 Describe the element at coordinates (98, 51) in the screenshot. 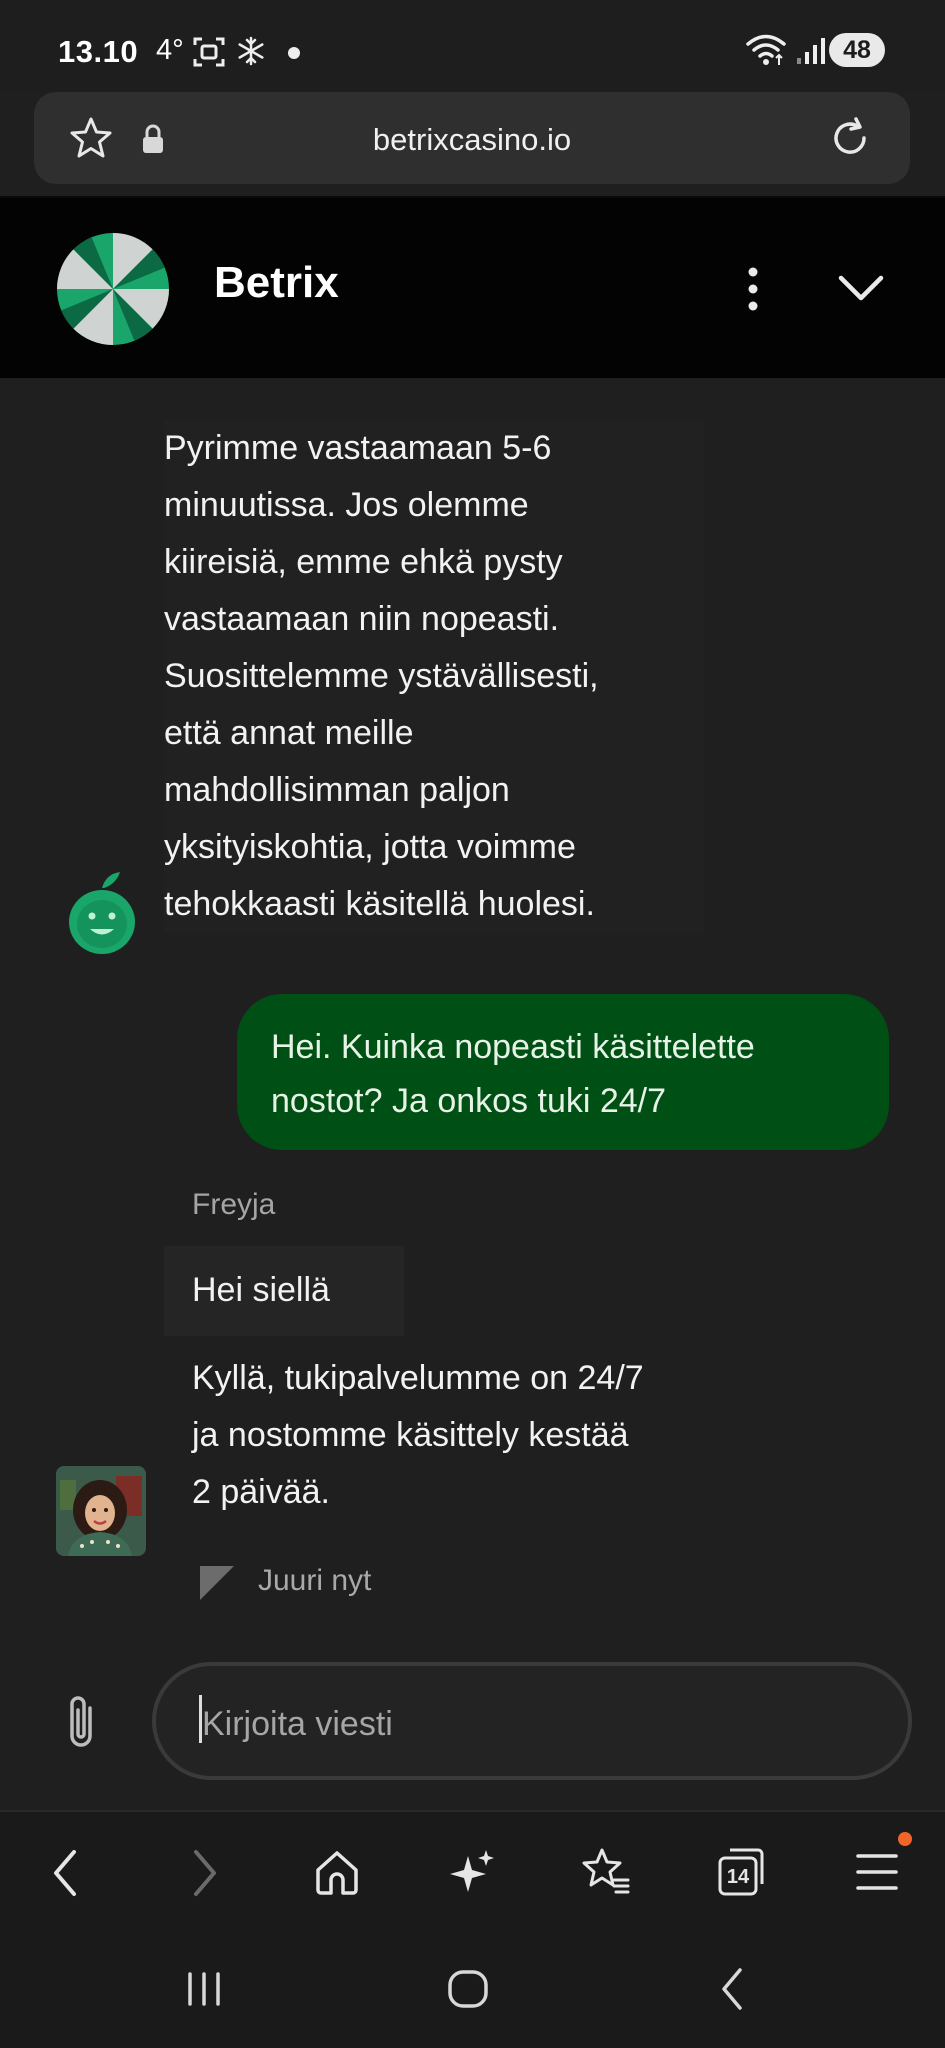

I see `status-time: 13.10` at that location.